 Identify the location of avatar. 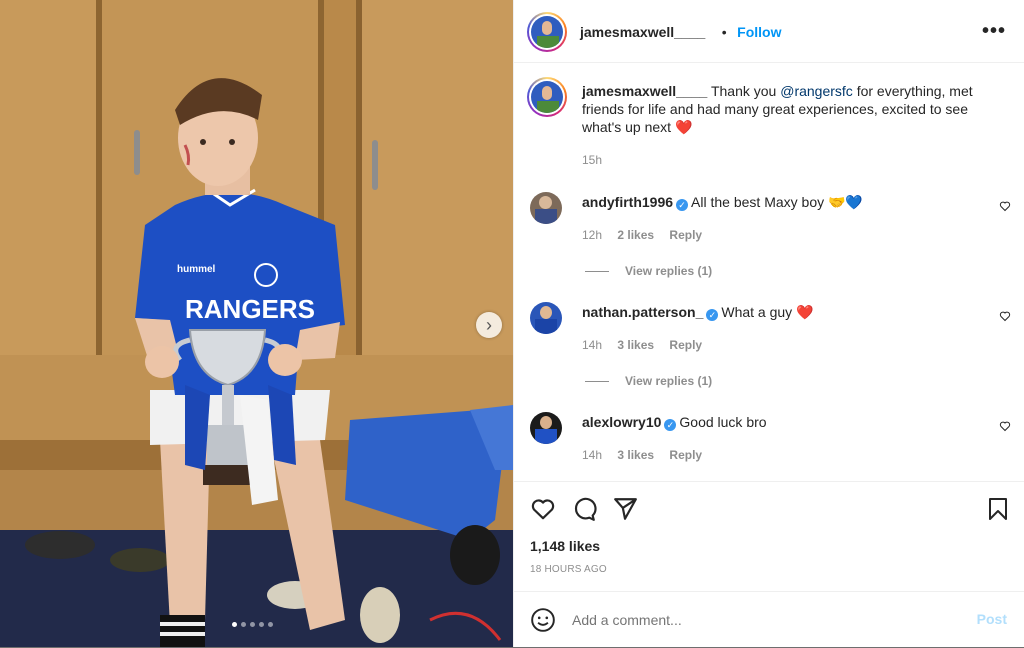
(547, 32).